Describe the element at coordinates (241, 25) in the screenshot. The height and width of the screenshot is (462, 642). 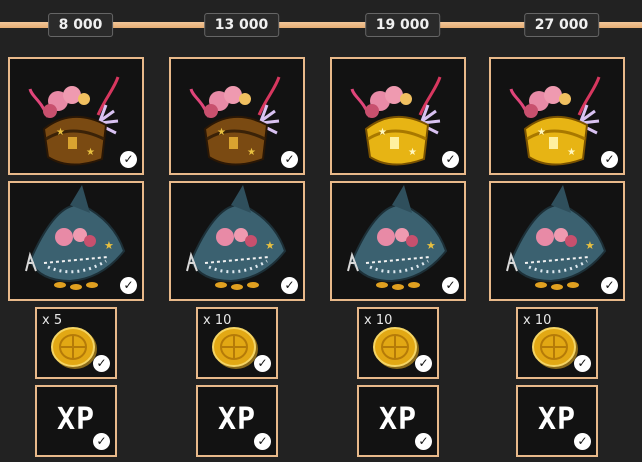
I see `milestone-points-label: 13 000` at that location.